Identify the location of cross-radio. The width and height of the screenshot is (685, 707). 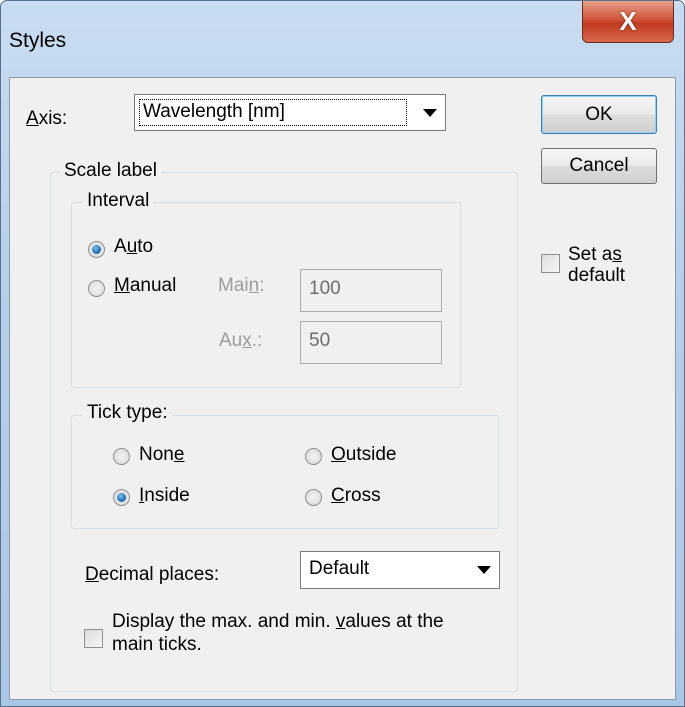
(313, 497).